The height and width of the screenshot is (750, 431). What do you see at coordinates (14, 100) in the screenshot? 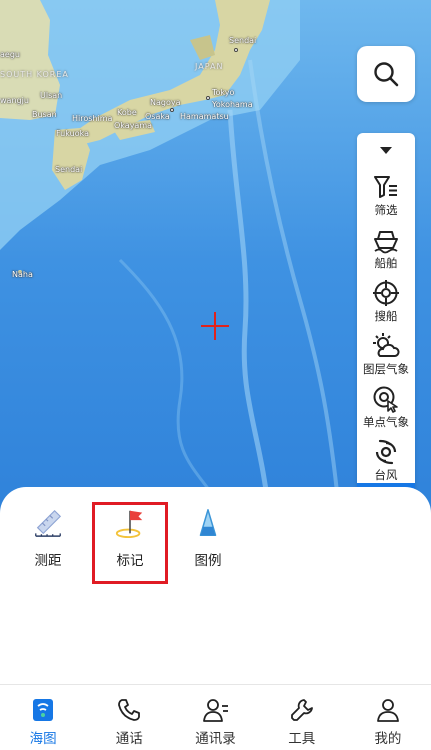
I see `map-label-city: wangju` at bounding box center [14, 100].